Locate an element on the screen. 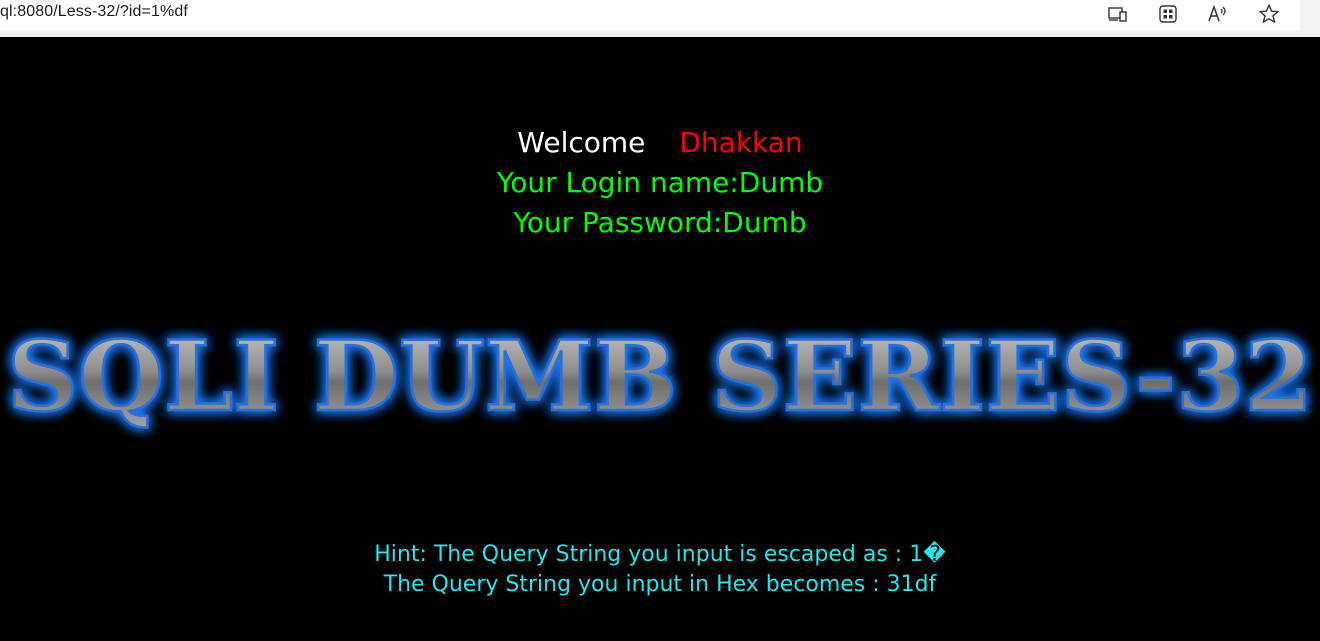 The image size is (1320, 641). reading-mode-icon is located at coordinates (1118, 14).